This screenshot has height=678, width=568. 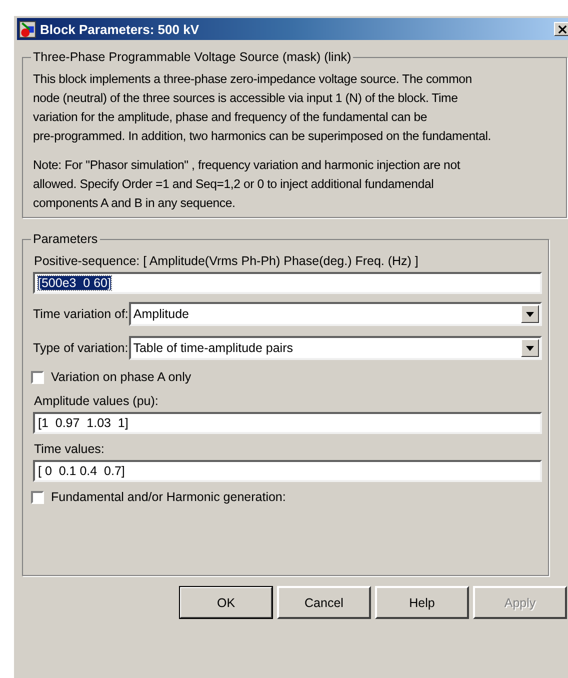 What do you see at coordinates (287, 283) in the screenshot?
I see `input-field: [500e3 0 60]` at bounding box center [287, 283].